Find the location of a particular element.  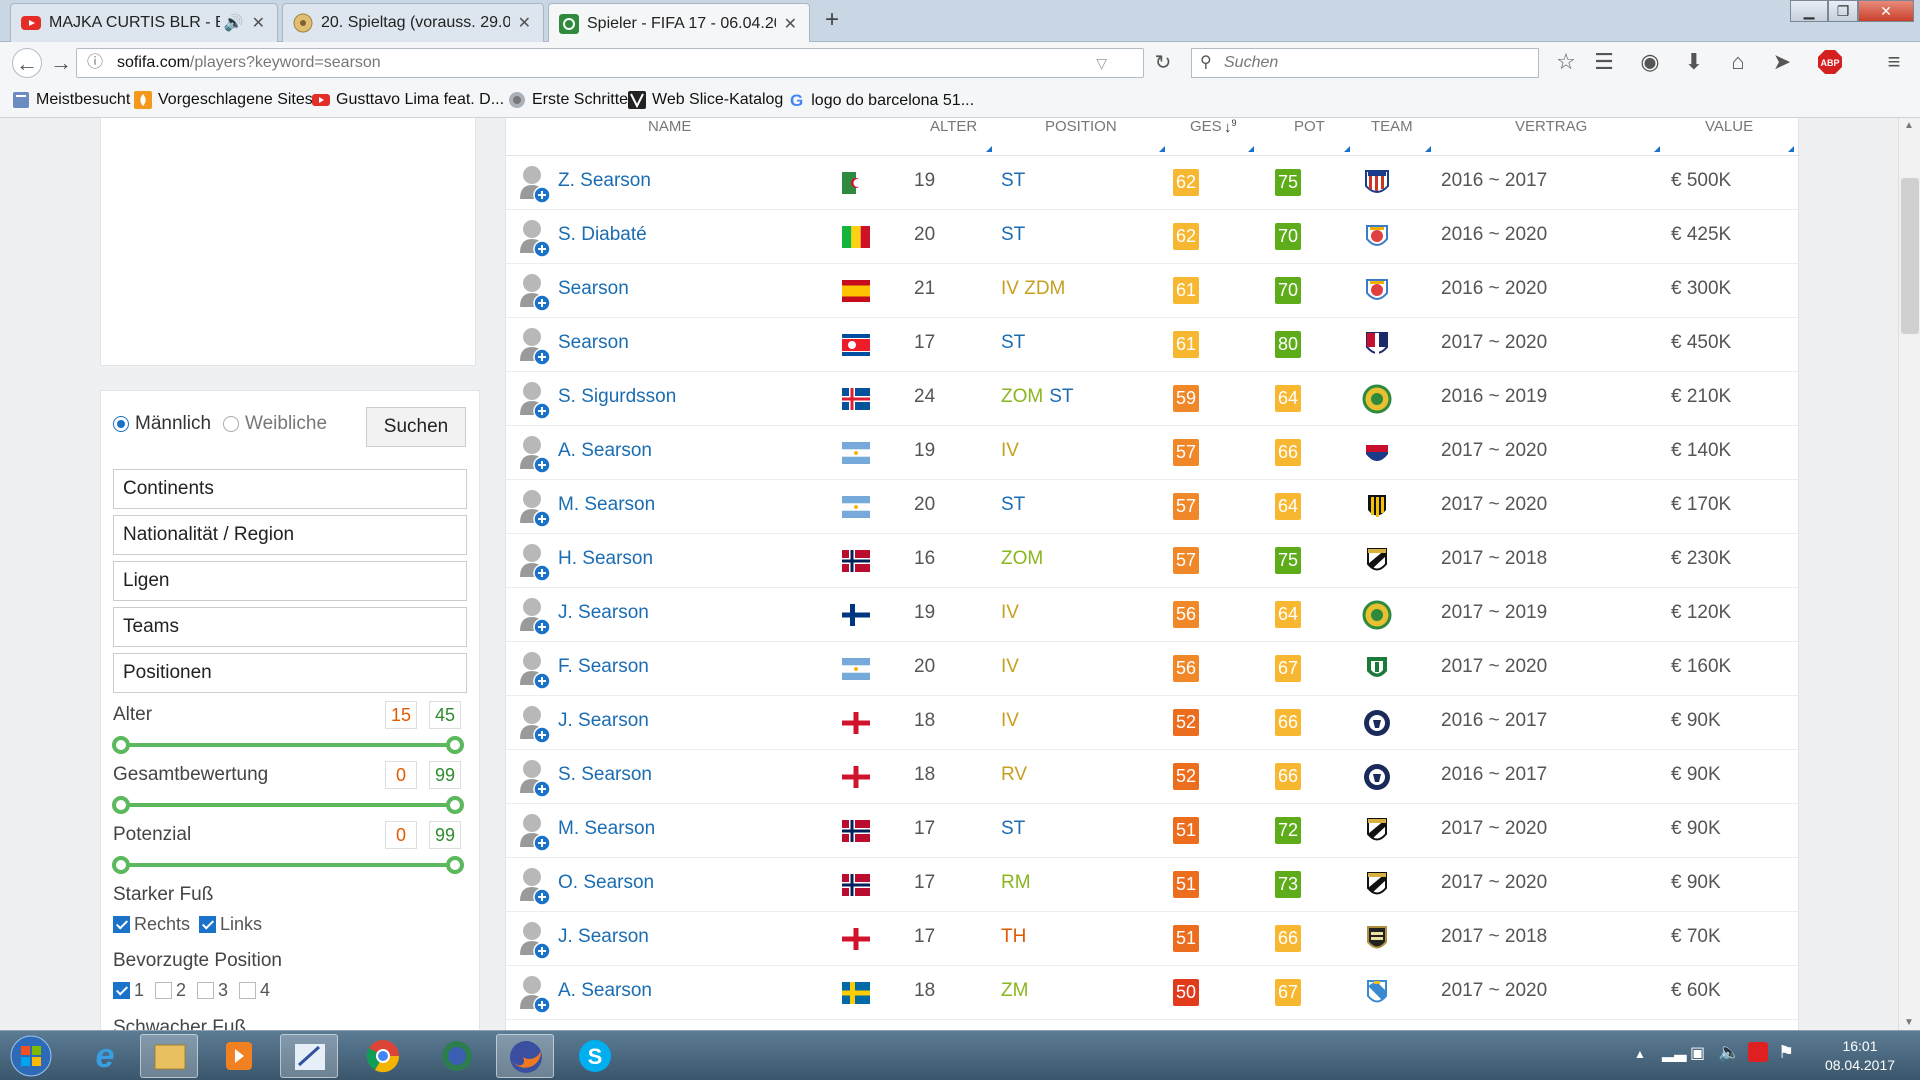

player-name-link: M. Searson is located at coordinates (606, 505).